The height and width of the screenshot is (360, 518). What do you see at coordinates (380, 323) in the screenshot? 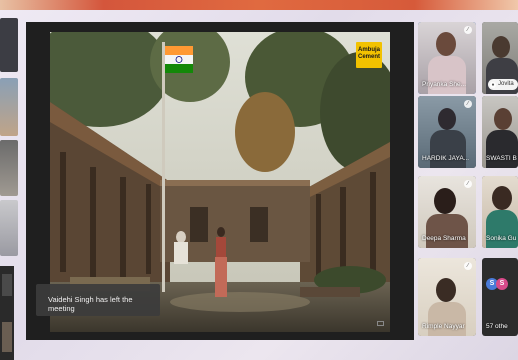
I see `fullscreen-icon` at bounding box center [380, 323].